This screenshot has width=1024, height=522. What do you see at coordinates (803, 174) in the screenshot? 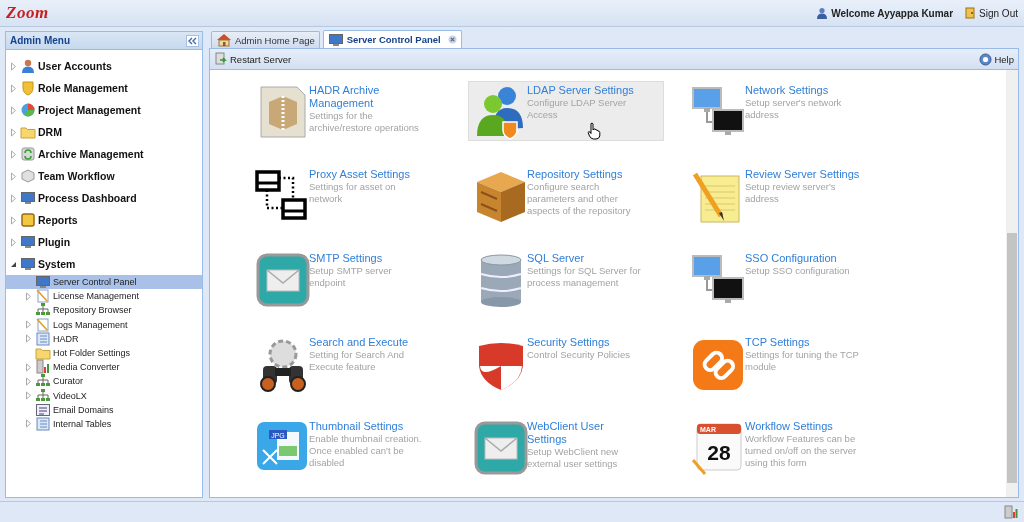
I see `tile-title: Review Server Settings` at bounding box center [803, 174].